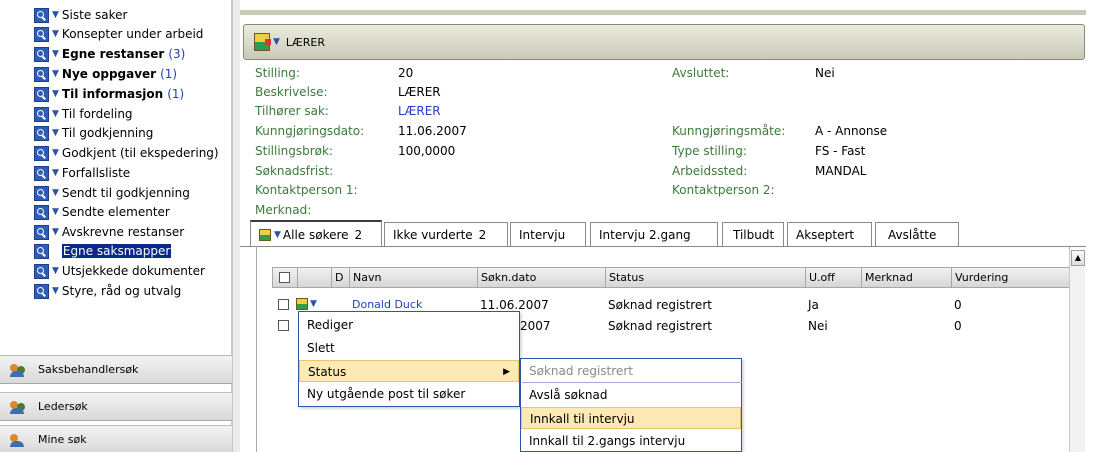 The width and height of the screenshot is (1106, 452). I want to click on tree-item-til-fordeling: ▼ Til fordeling, so click(83, 114).